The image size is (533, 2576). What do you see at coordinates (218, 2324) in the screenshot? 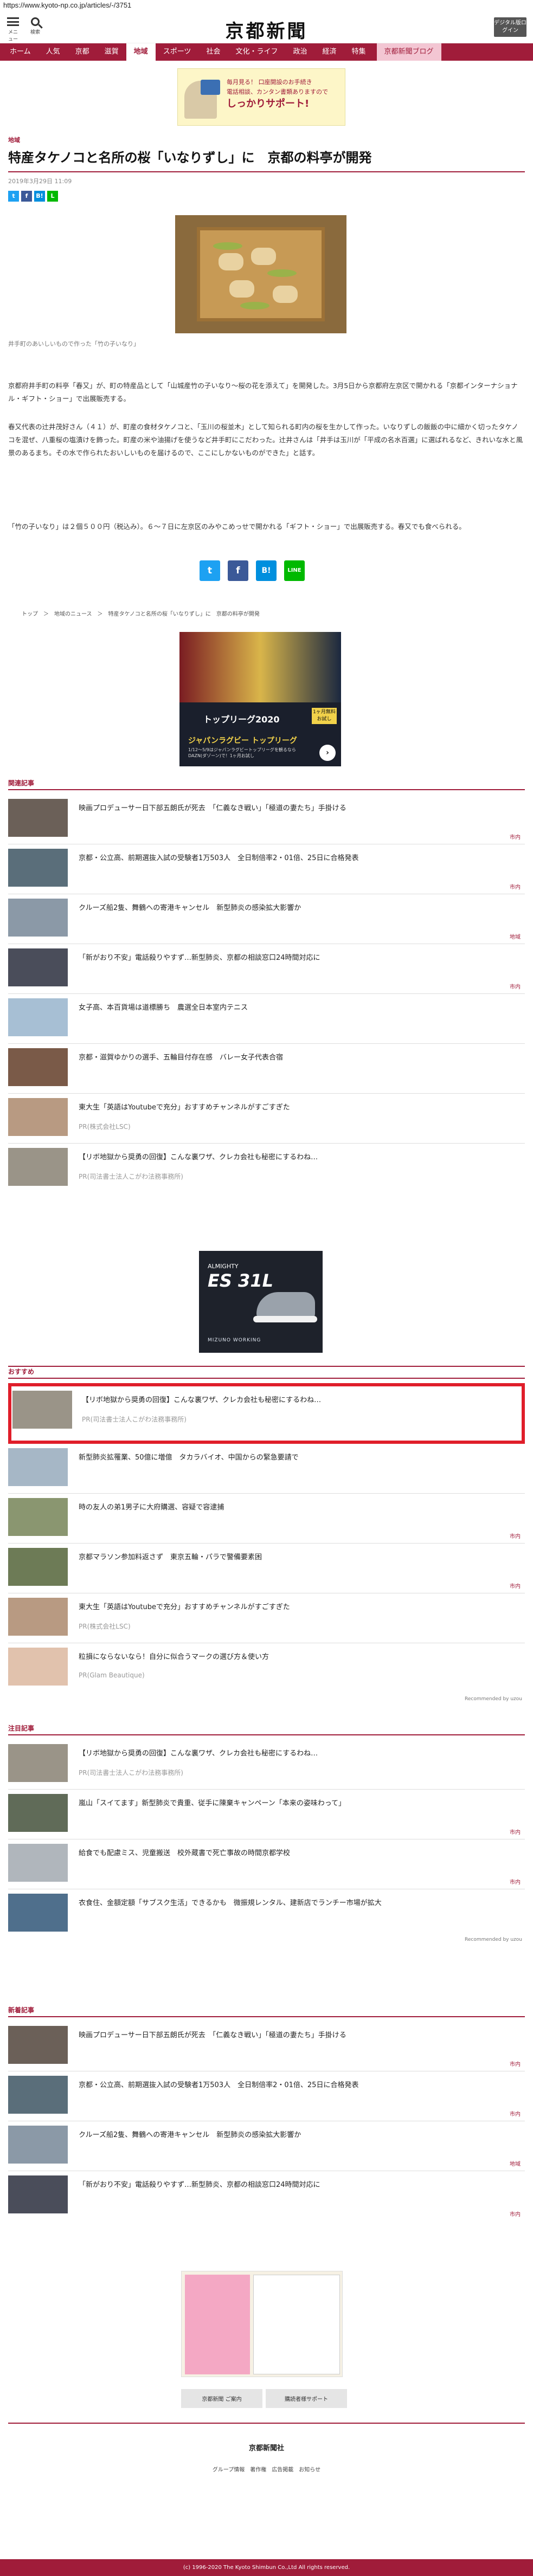
I see `book-cover` at bounding box center [218, 2324].